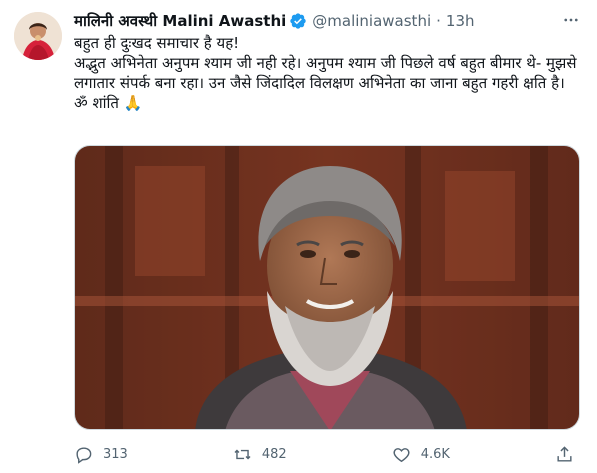 Image resolution: width=597 pixels, height=473 pixels. I want to click on retweet-count: 482, so click(274, 454).